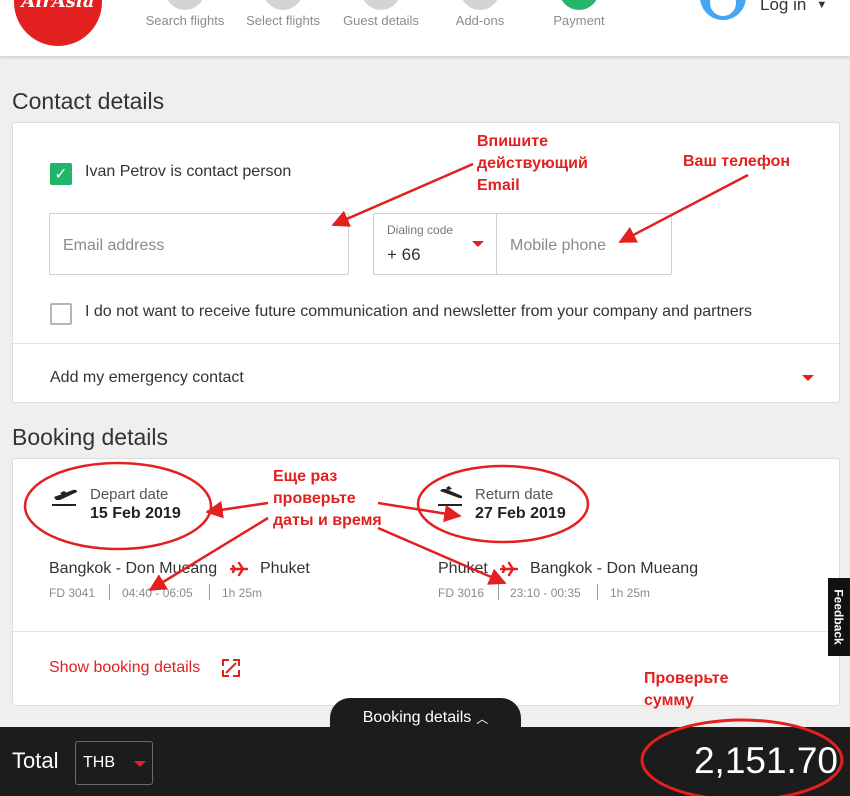 This screenshot has height=796, width=850. Describe the element at coordinates (199, 244) in the screenshot. I see `email-field: Email address` at that location.